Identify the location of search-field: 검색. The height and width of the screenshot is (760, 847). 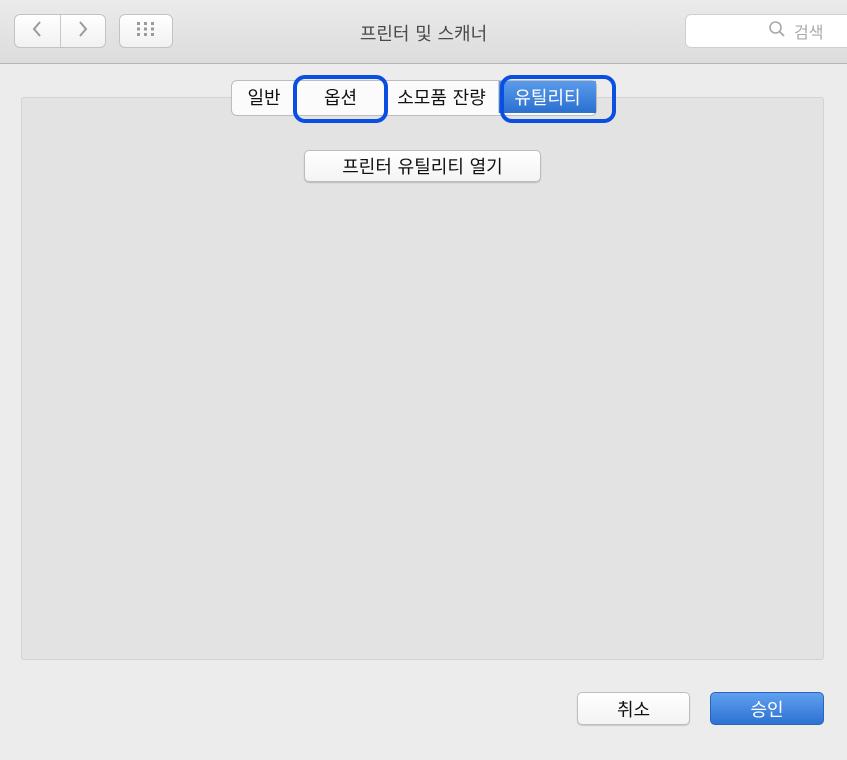
(766, 31).